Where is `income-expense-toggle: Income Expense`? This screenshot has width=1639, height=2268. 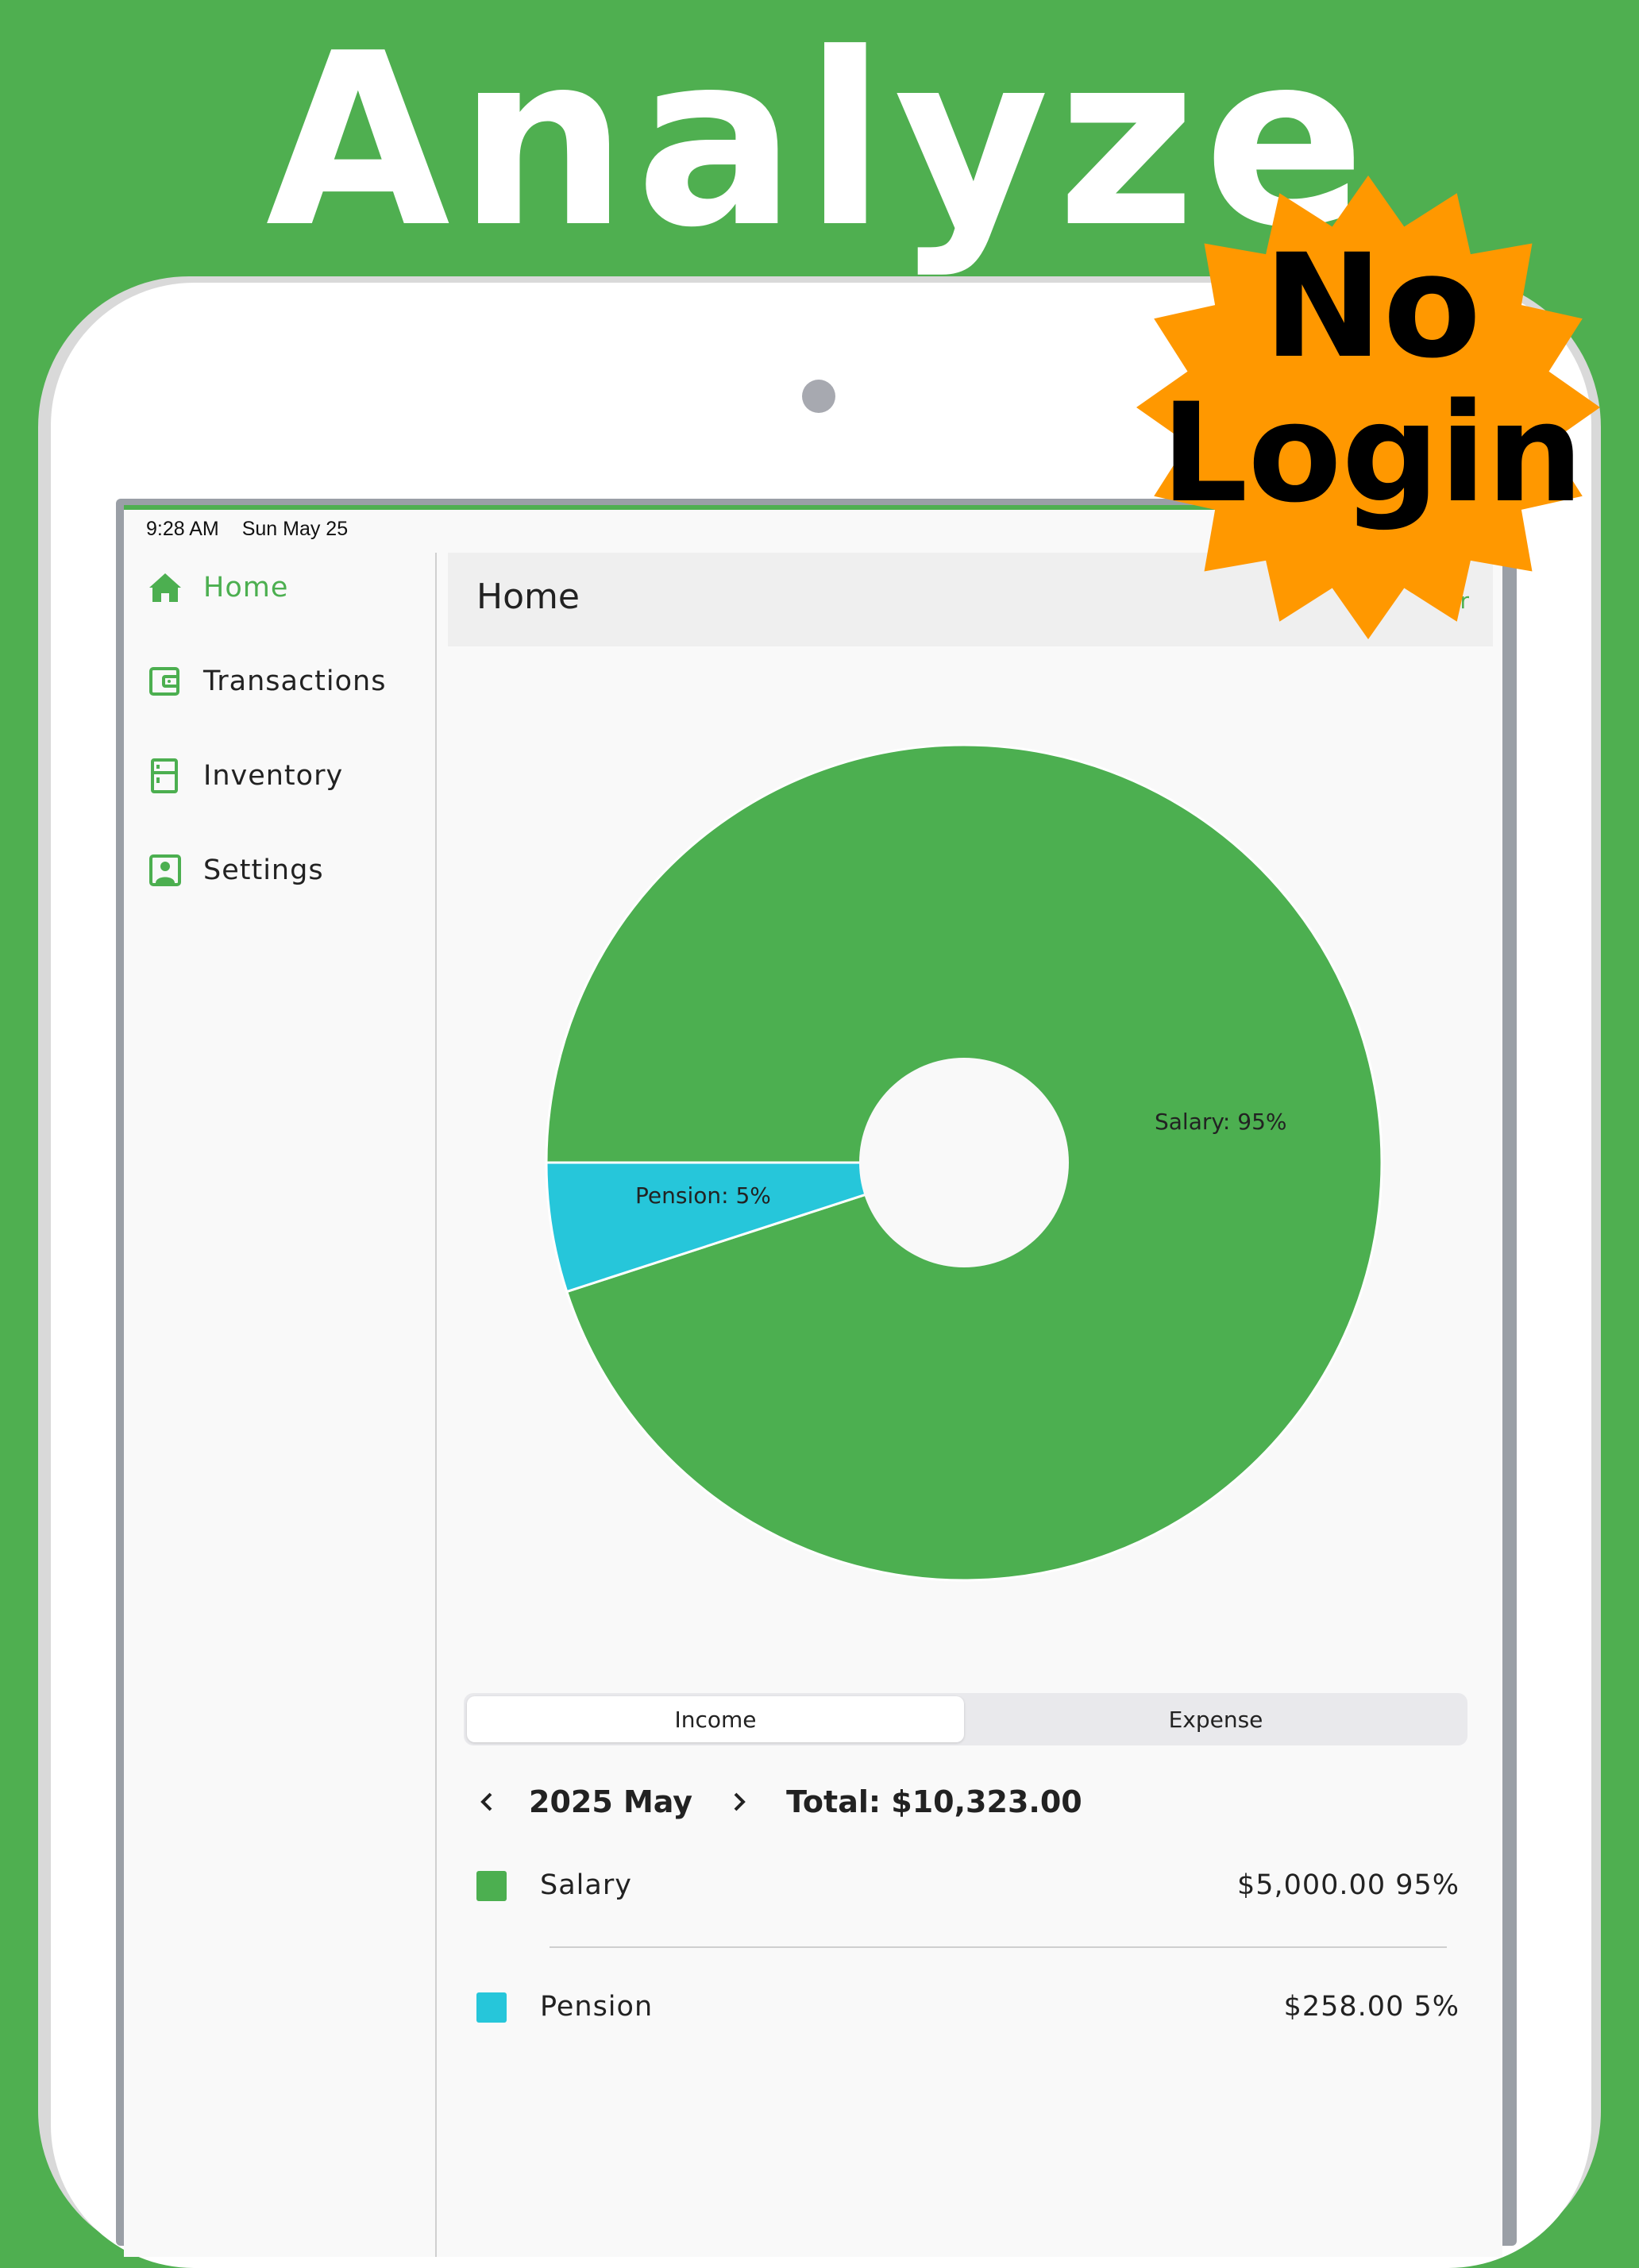
income-expense-toggle: Income Expense is located at coordinates (965, 1719).